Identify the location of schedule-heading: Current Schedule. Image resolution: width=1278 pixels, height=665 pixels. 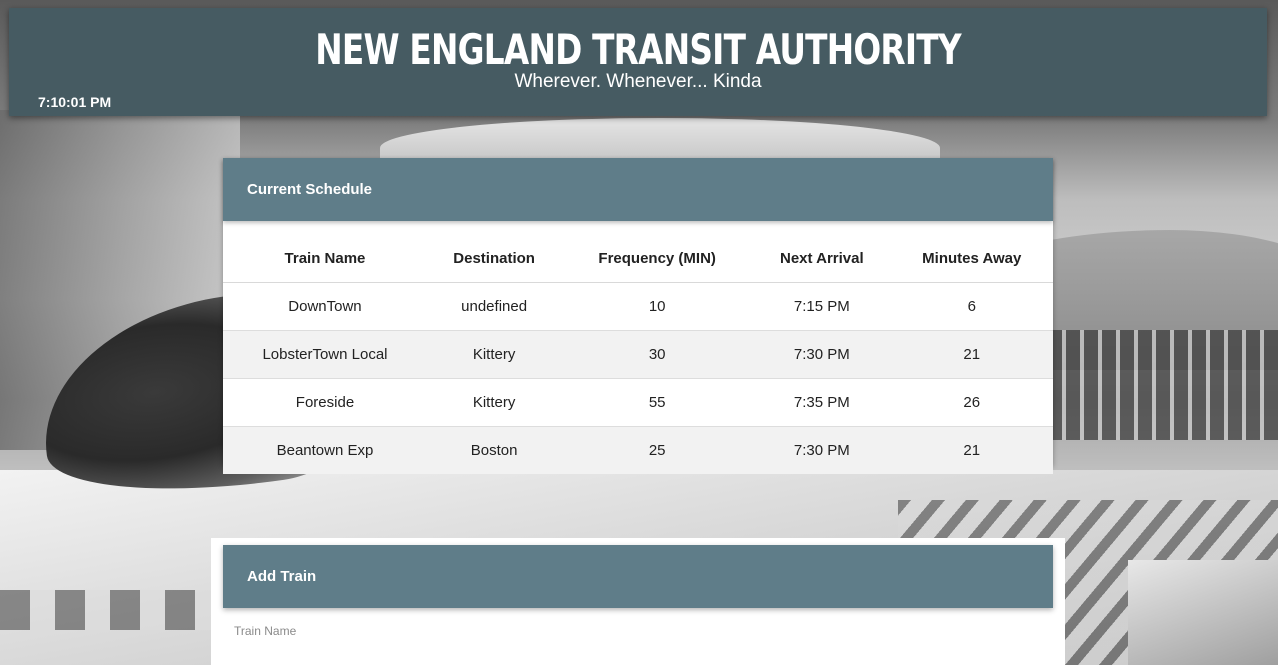
(310, 189).